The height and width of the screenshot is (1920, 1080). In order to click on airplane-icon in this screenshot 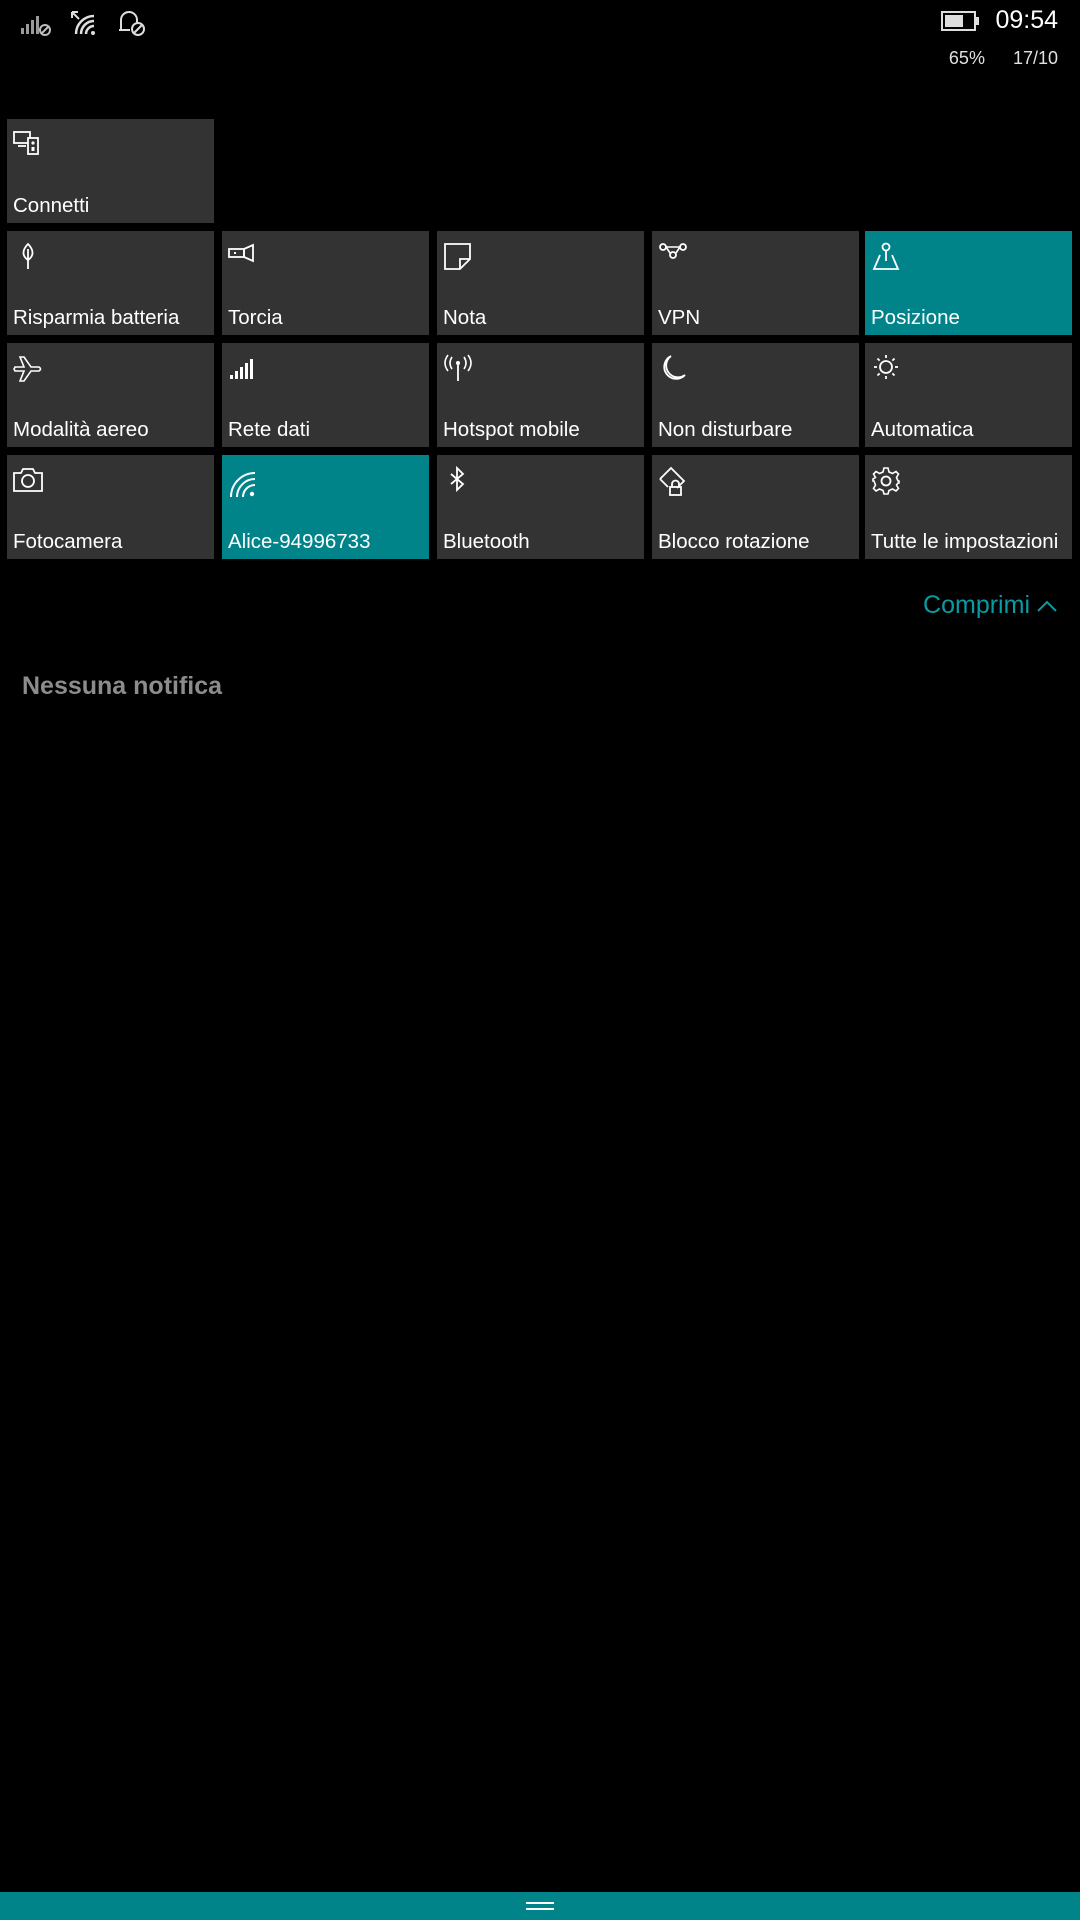, I will do `click(27, 369)`.